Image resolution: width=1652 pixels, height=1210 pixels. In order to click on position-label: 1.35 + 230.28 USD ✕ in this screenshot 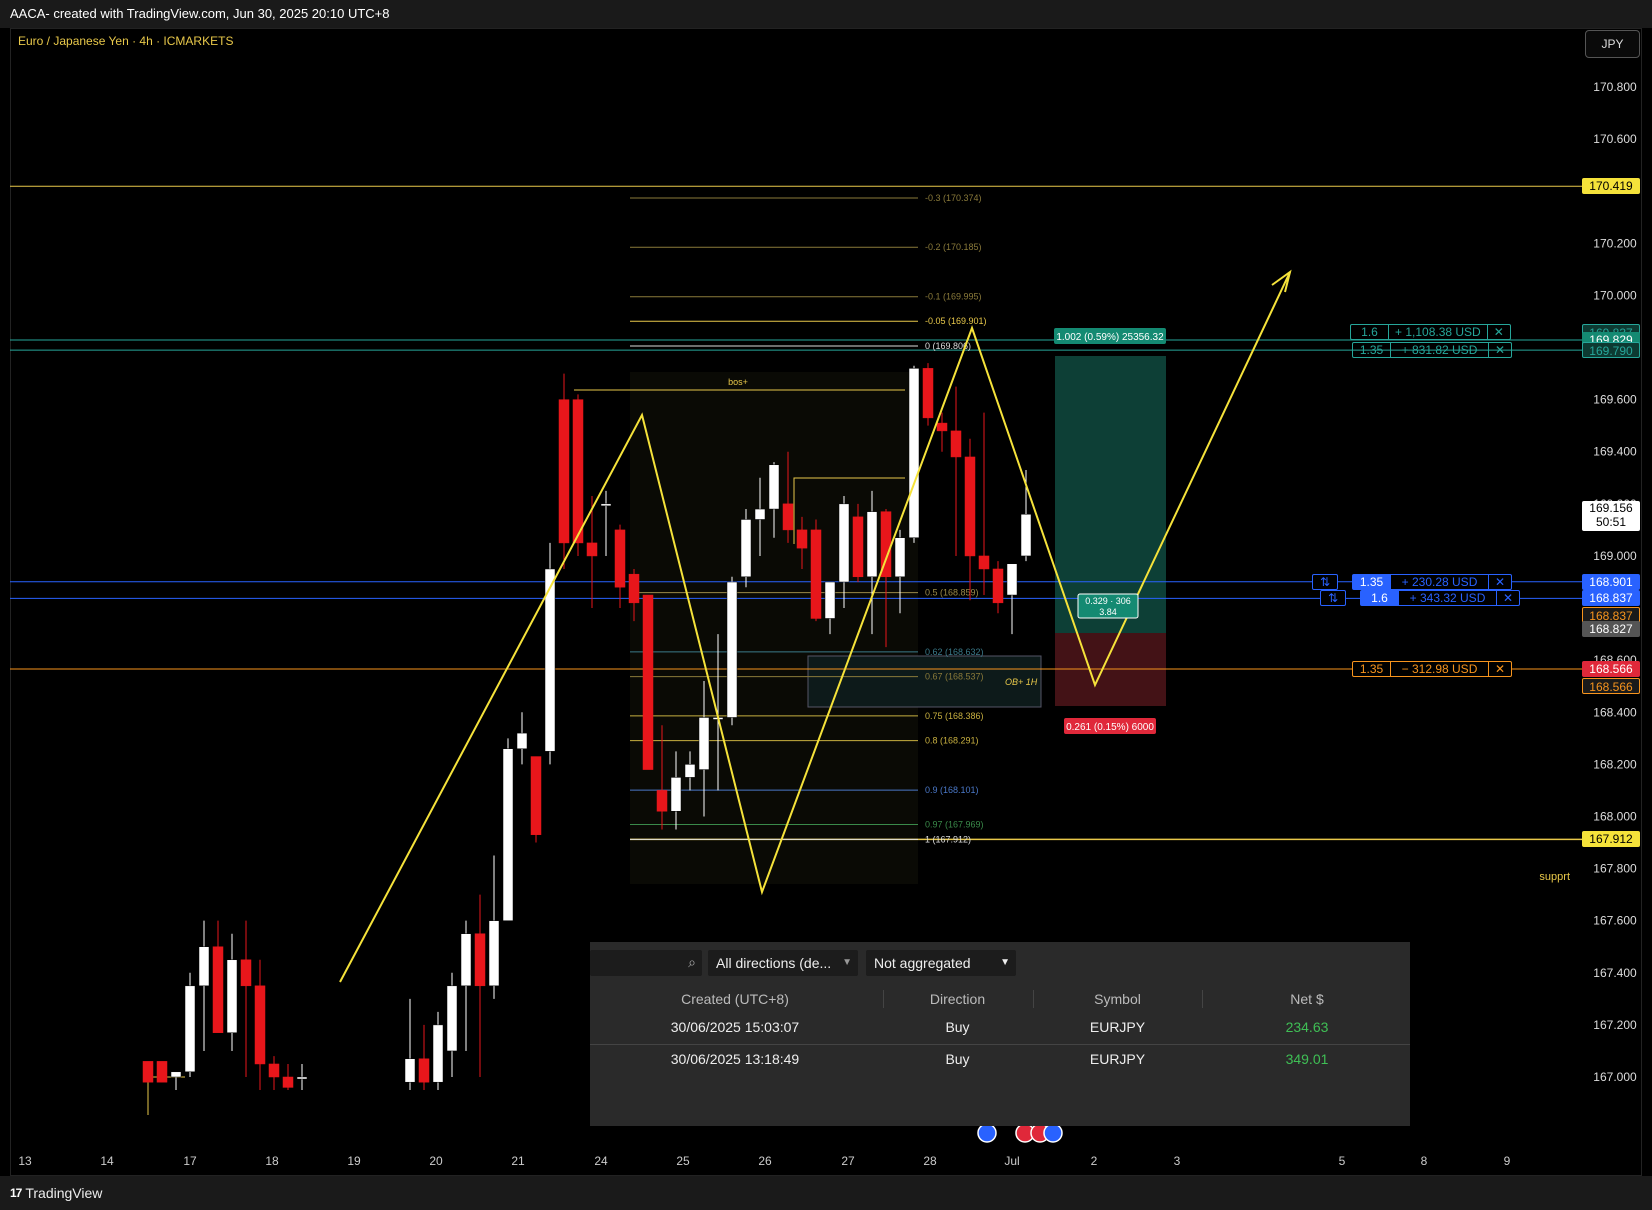, I will do `click(1432, 581)`.